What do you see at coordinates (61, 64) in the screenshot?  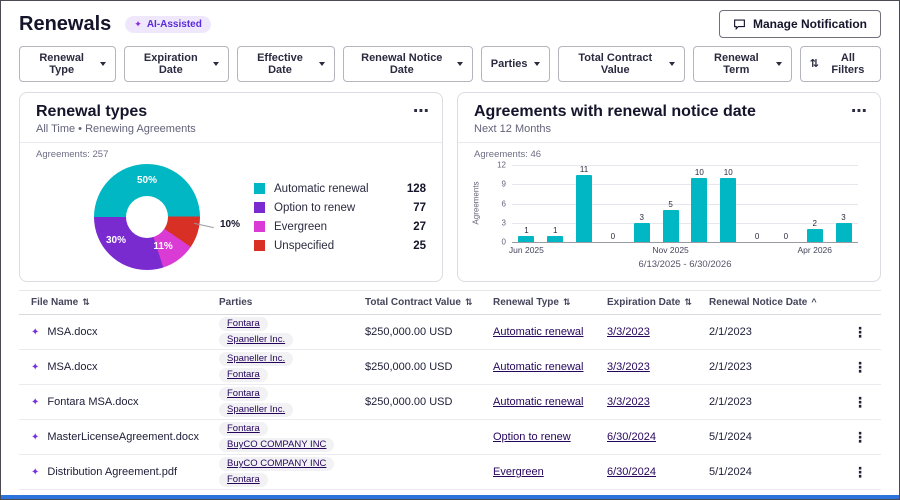 I see `filter-label: Renewal Type` at bounding box center [61, 64].